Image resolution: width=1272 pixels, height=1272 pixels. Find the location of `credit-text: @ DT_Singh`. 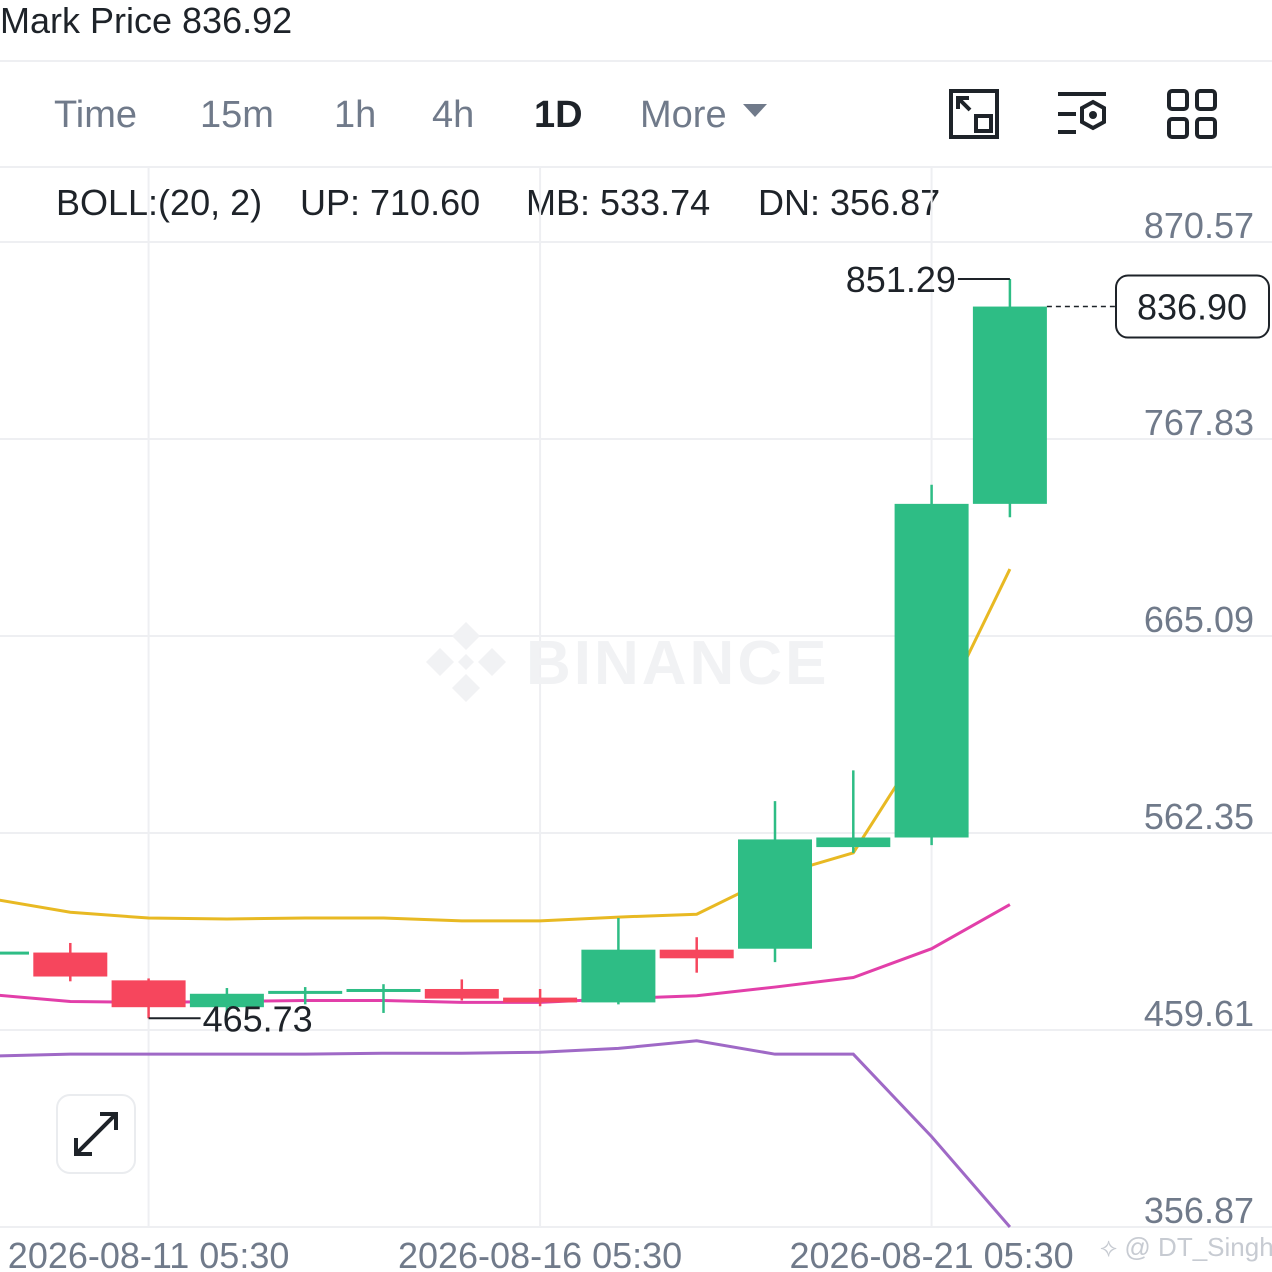

credit-text: @ DT_Singh is located at coordinates (1198, 1247).